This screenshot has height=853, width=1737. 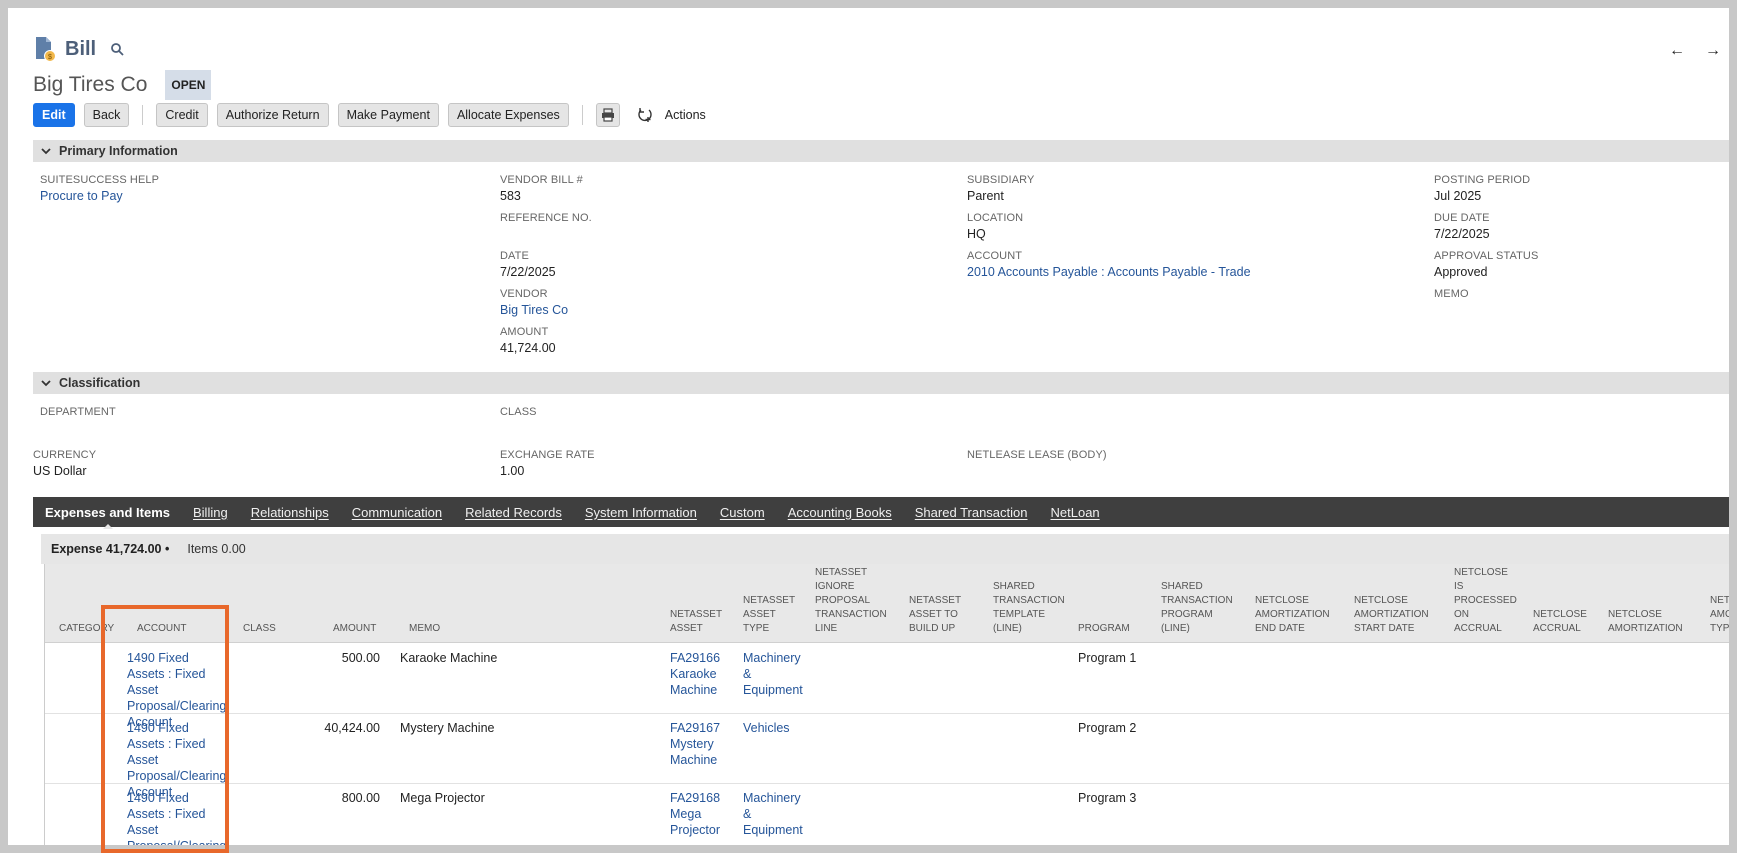 What do you see at coordinates (1199, 608) in the screenshot?
I see `header-shared-program: SHARED TRANSACTION PROGRAM (LINE)` at bounding box center [1199, 608].